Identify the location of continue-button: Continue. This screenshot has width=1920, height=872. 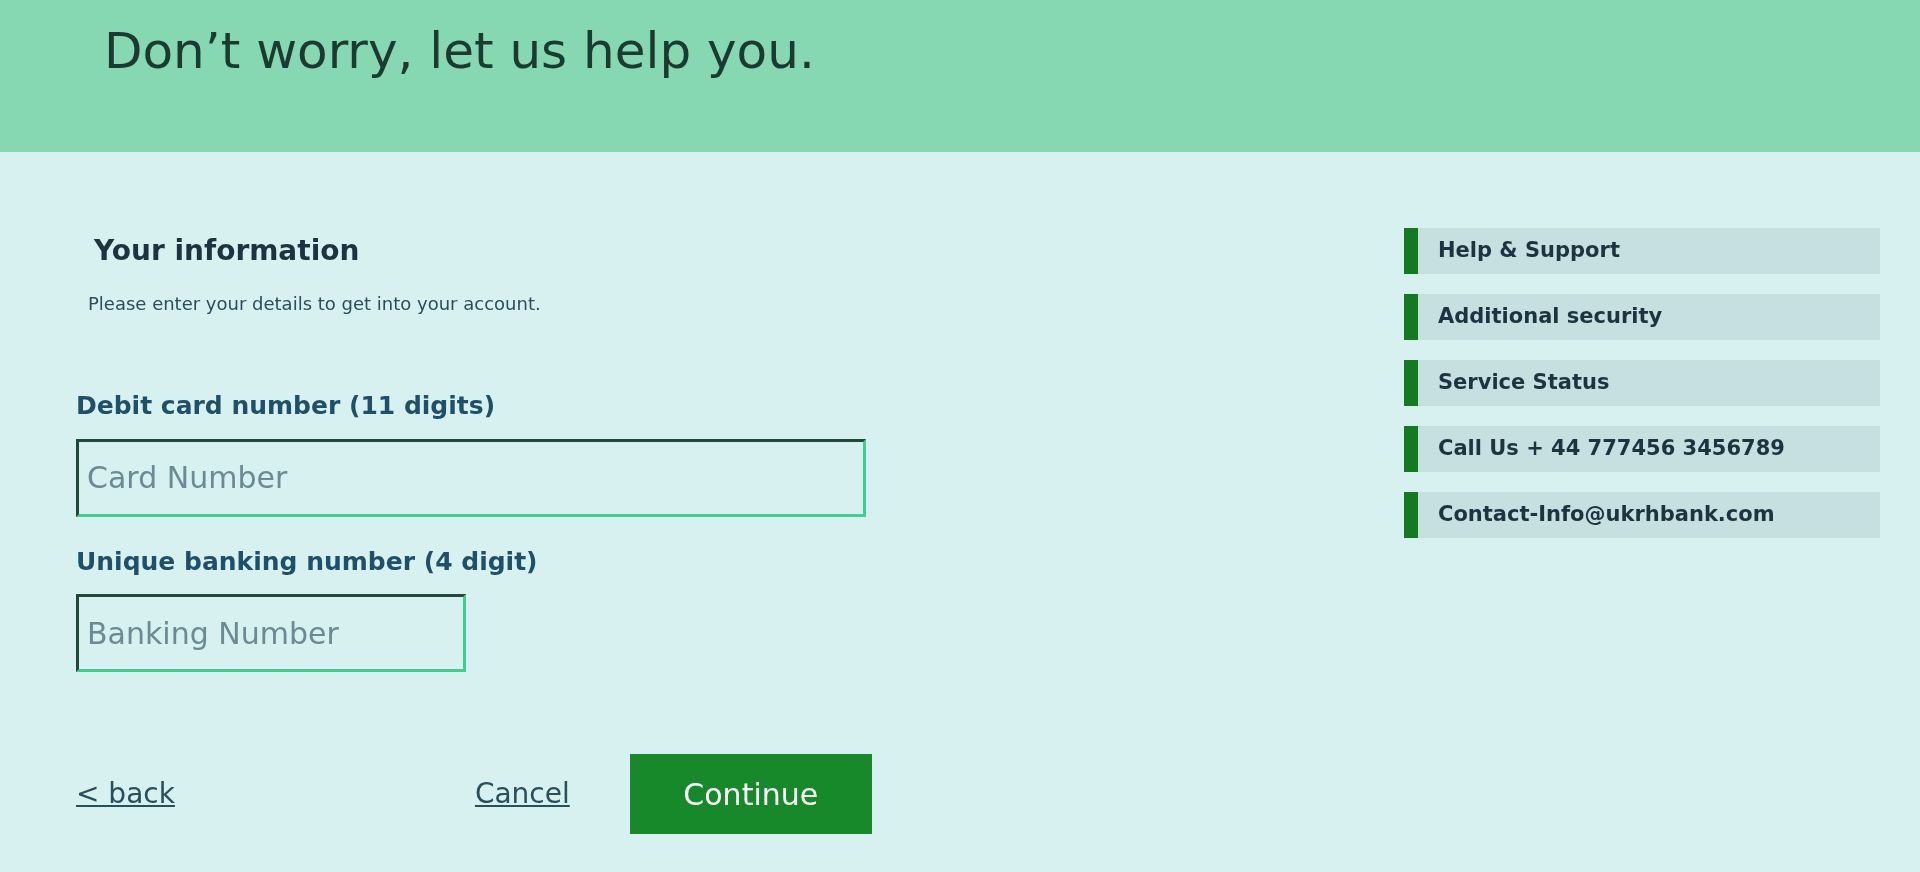
(750, 794).